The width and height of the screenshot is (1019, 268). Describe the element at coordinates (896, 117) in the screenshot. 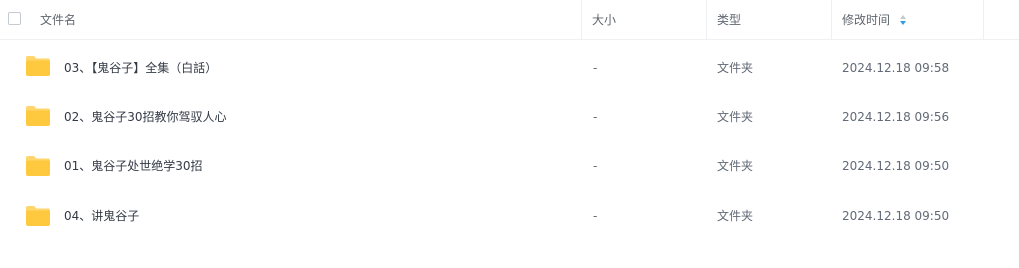

I see `file-modified: 2024.12.18 09:56` at that location.